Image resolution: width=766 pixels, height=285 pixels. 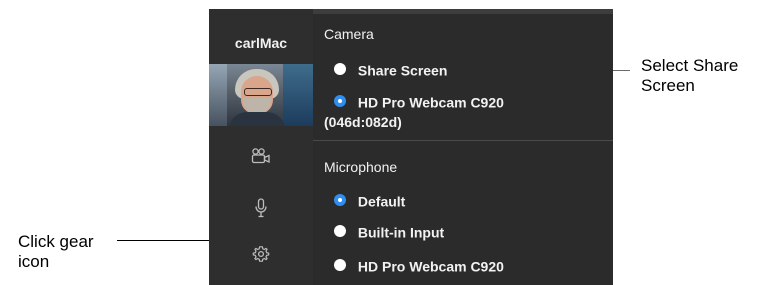 I want to click on mic-option-label: Built-in Input, so click(x=401, y=232).